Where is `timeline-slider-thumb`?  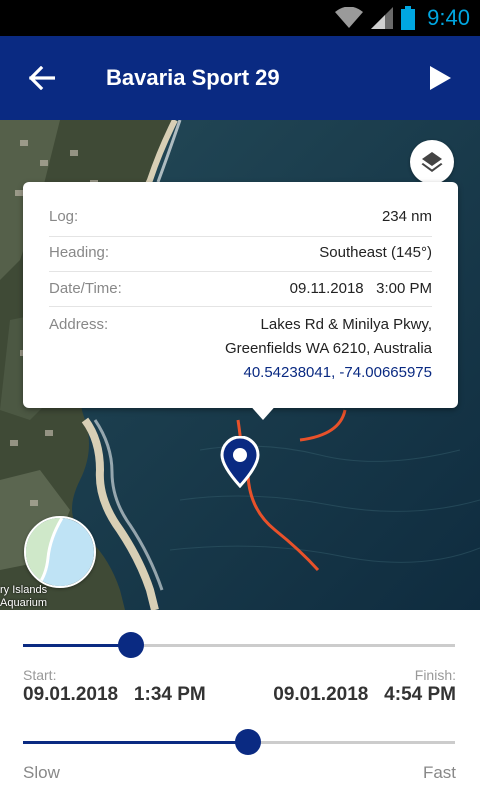 timeline-slider-thumb is located at coordinates (131, 645).